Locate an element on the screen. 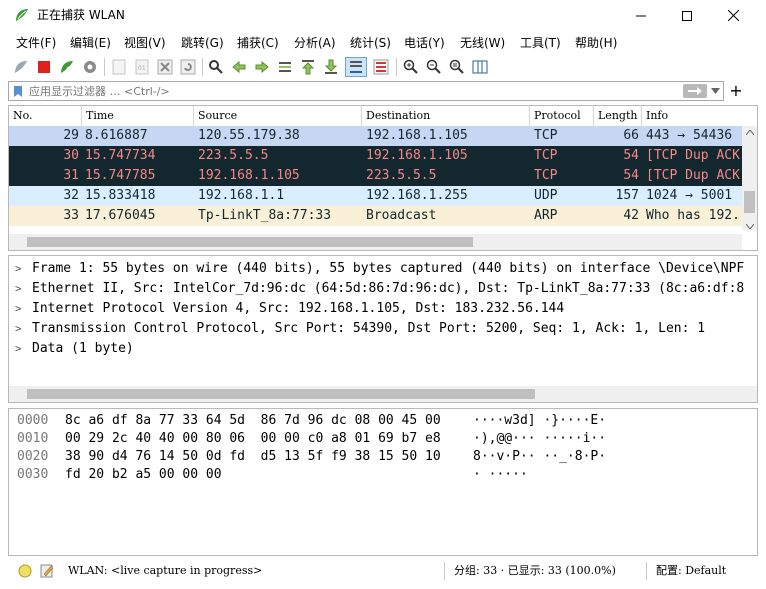 The height and width of the screenshot is (589, 766). stop-capture-button is located at coordinates (44, 67).